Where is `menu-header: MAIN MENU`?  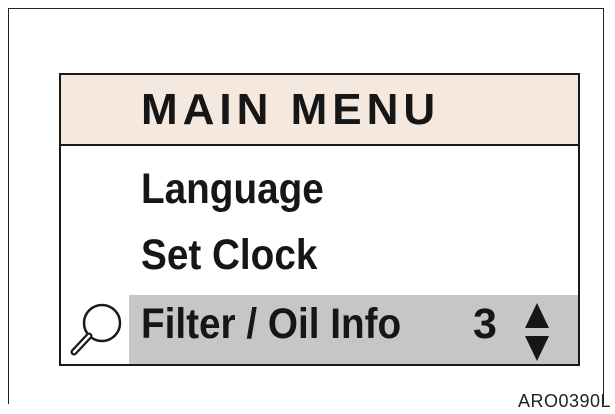 menu-header: MAIN MENU is located at coordinates (319, 110).